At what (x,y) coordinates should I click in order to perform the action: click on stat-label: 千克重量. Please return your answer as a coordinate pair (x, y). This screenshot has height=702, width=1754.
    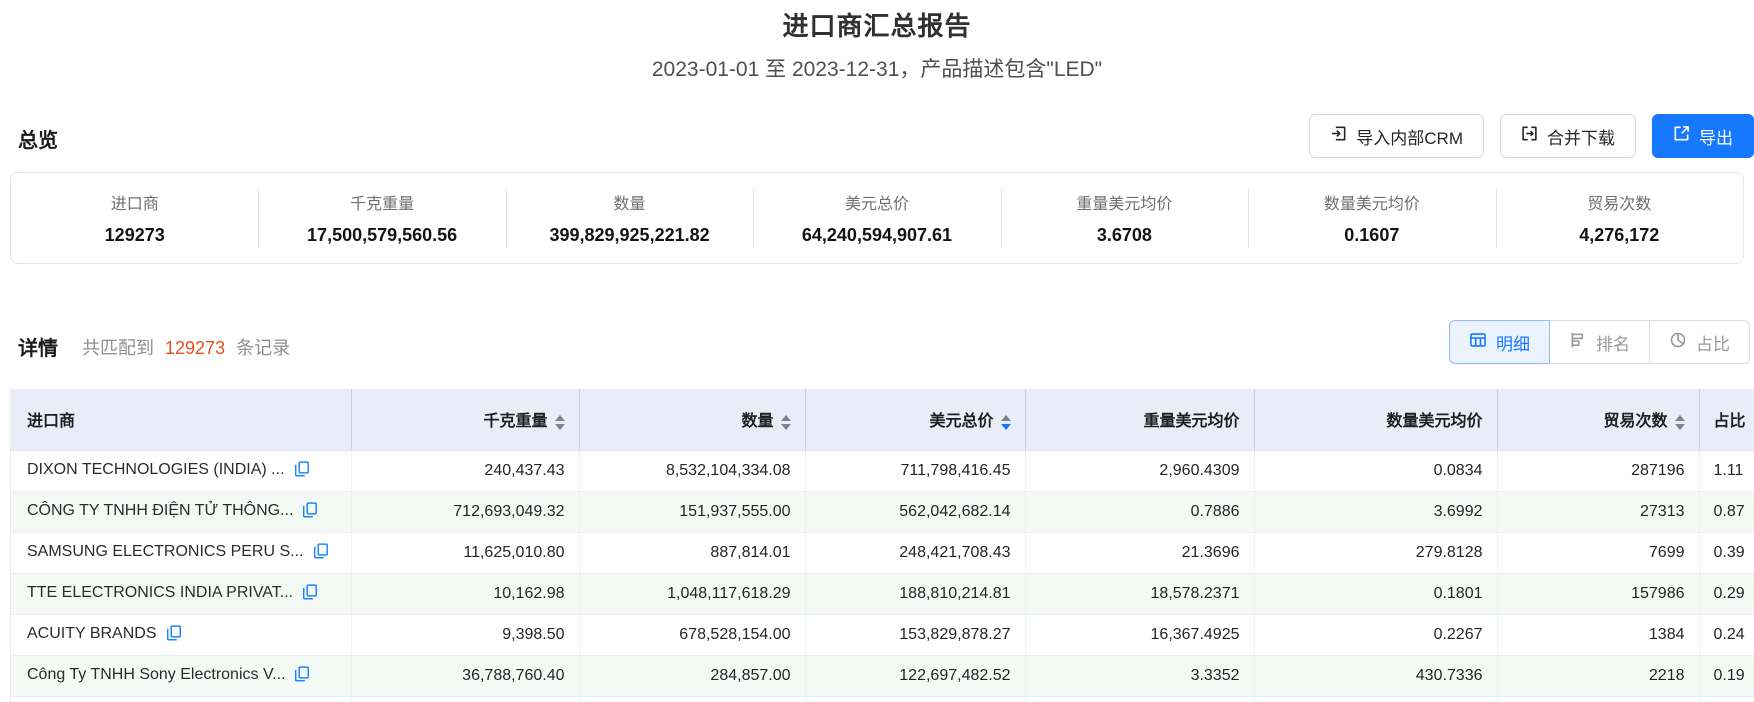
    Looking at the image, I should click on (382, 204).